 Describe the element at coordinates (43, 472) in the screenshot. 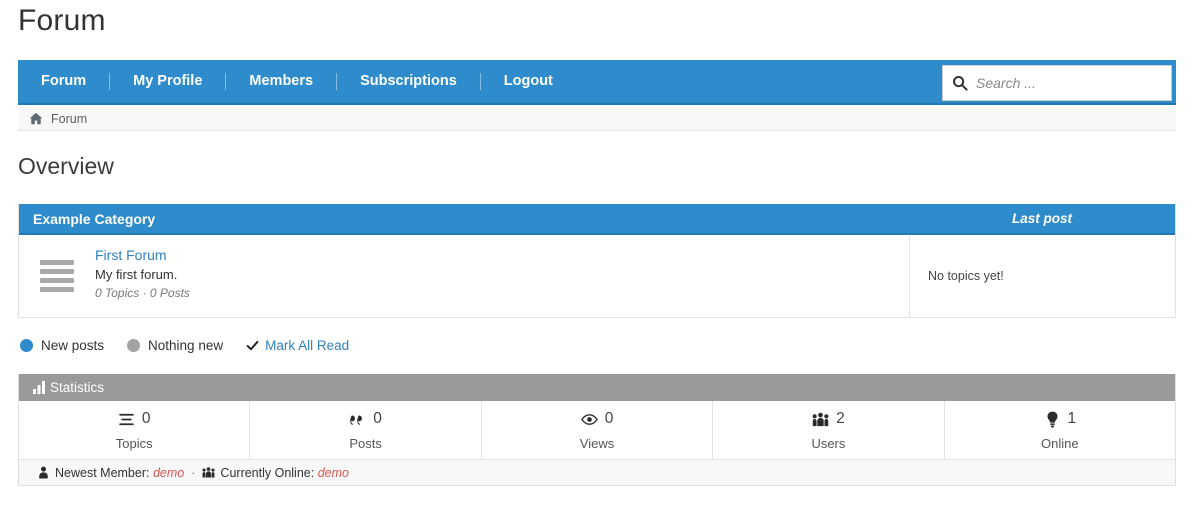

I see `person-icon` at that location.